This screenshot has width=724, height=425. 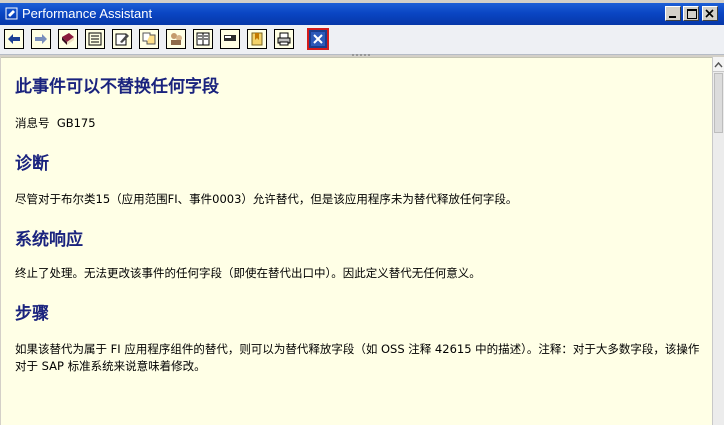 I want to click on back-button, so click(x=14, y=39).